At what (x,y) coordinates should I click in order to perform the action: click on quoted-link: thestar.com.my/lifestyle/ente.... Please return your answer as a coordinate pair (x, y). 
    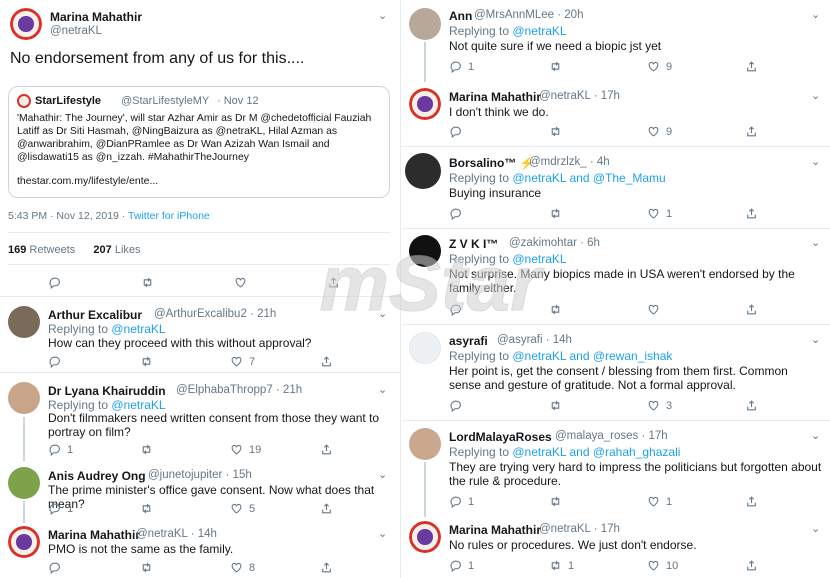
    Looking at the image, I should click on (87, 181).